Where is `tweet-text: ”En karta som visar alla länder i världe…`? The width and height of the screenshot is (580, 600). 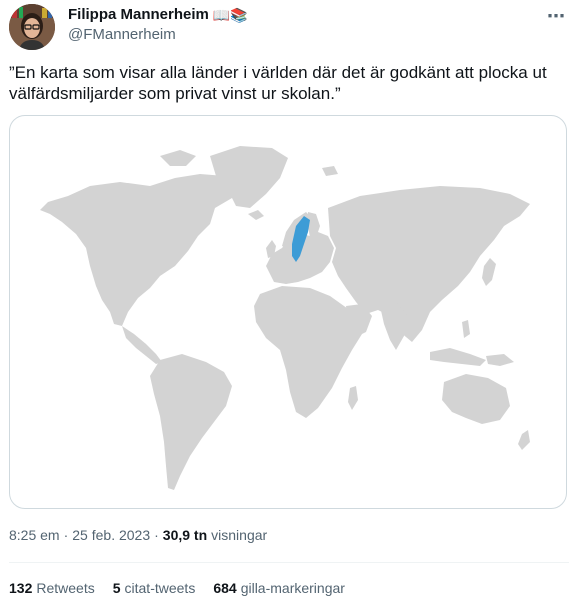 tweet-text: ”En karta som visar alla länder i världe… is located at coordinates (278, 83).